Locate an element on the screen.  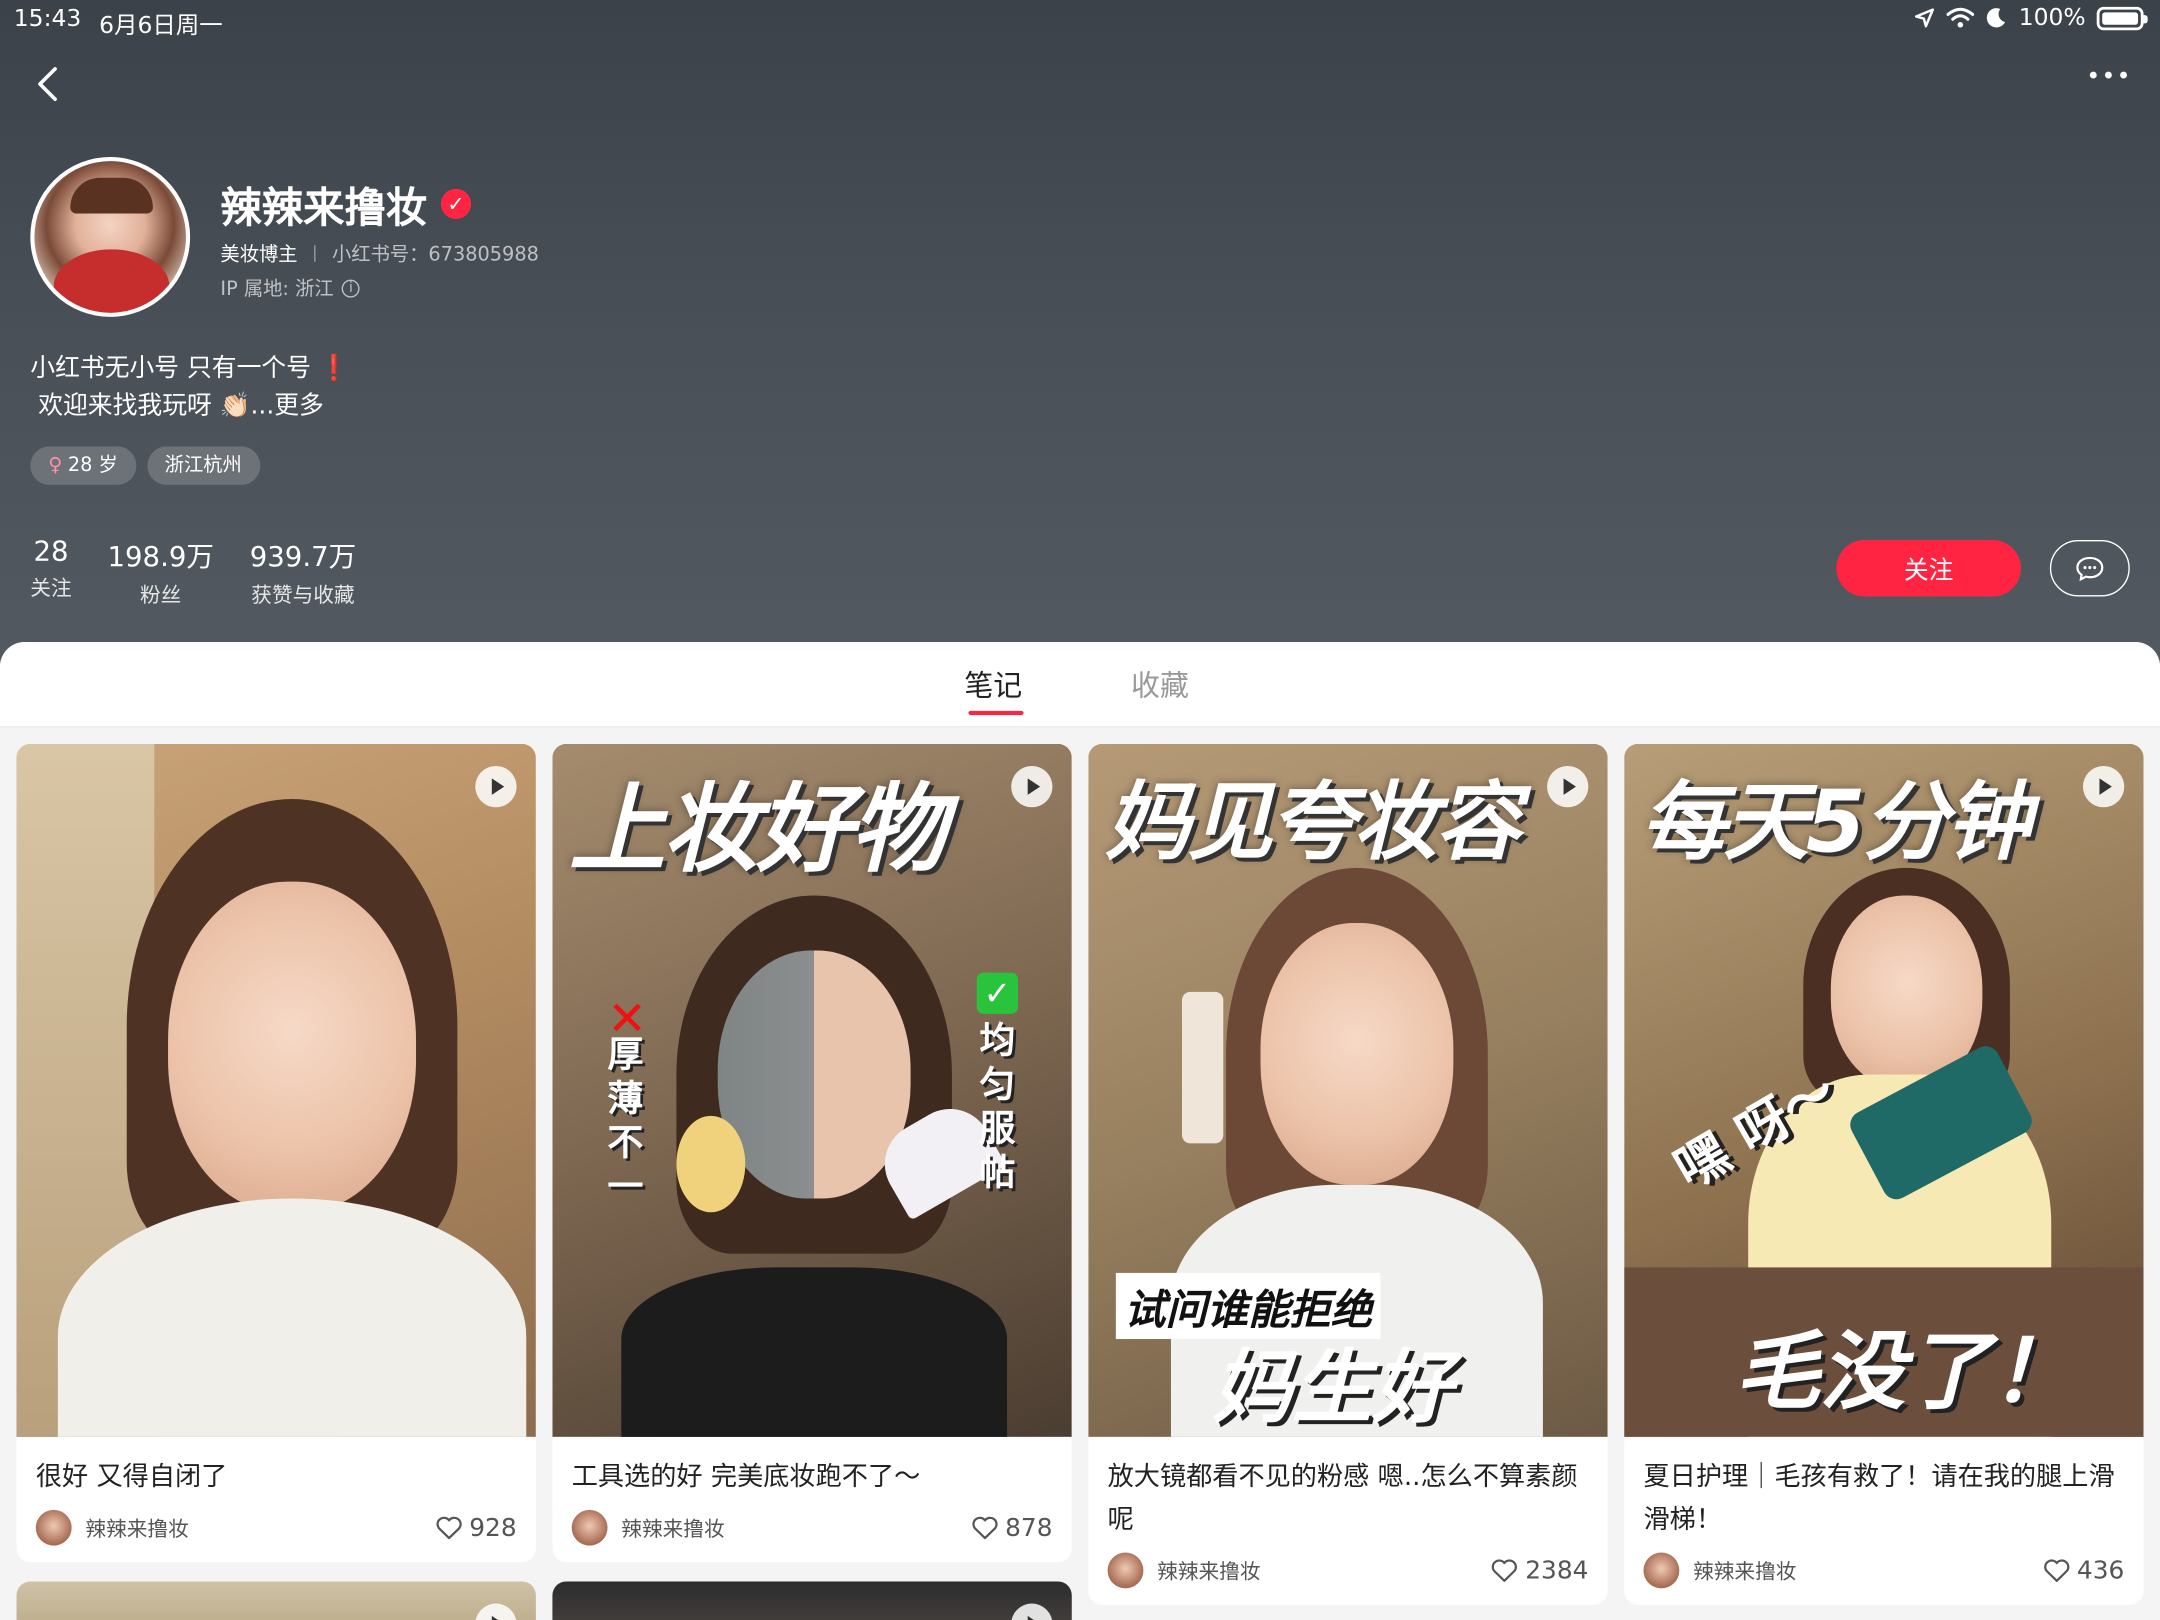
tag-age: ♀ 28 岁 is located at coordinates (83, 465).